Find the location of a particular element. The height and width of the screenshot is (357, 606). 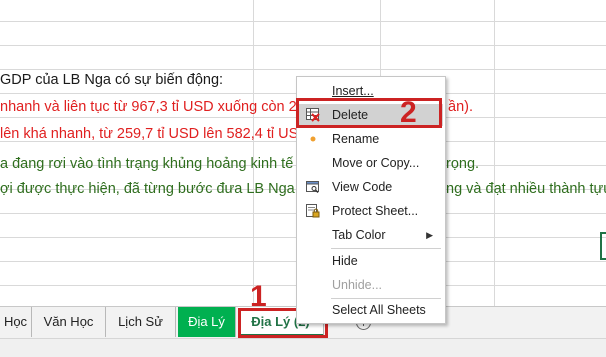

protect-sheet-icon is located at coordinates (313, 211).